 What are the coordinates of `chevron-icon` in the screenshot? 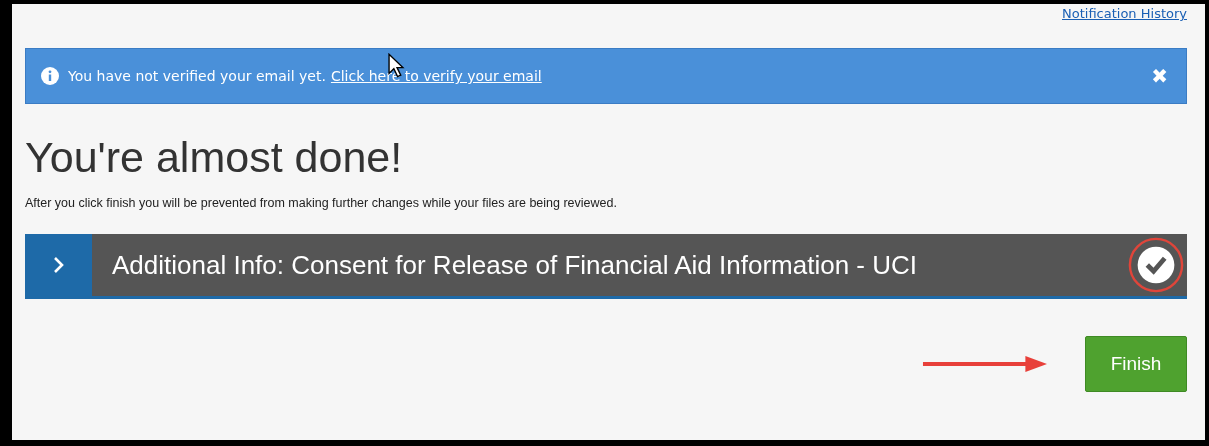 It's located at (58, 265).